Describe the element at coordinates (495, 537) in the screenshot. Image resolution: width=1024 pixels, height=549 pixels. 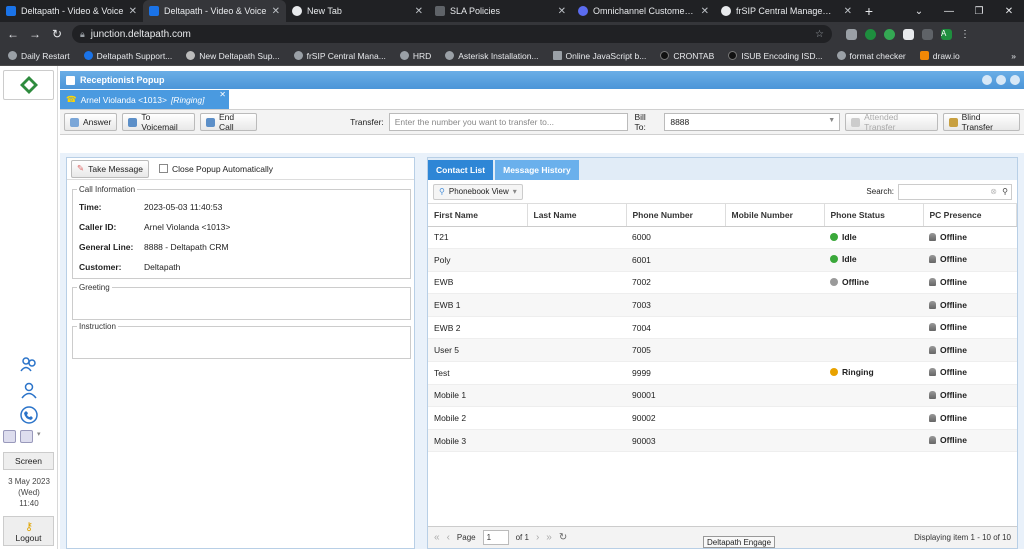
I see `page-number-input: 1` at that location.